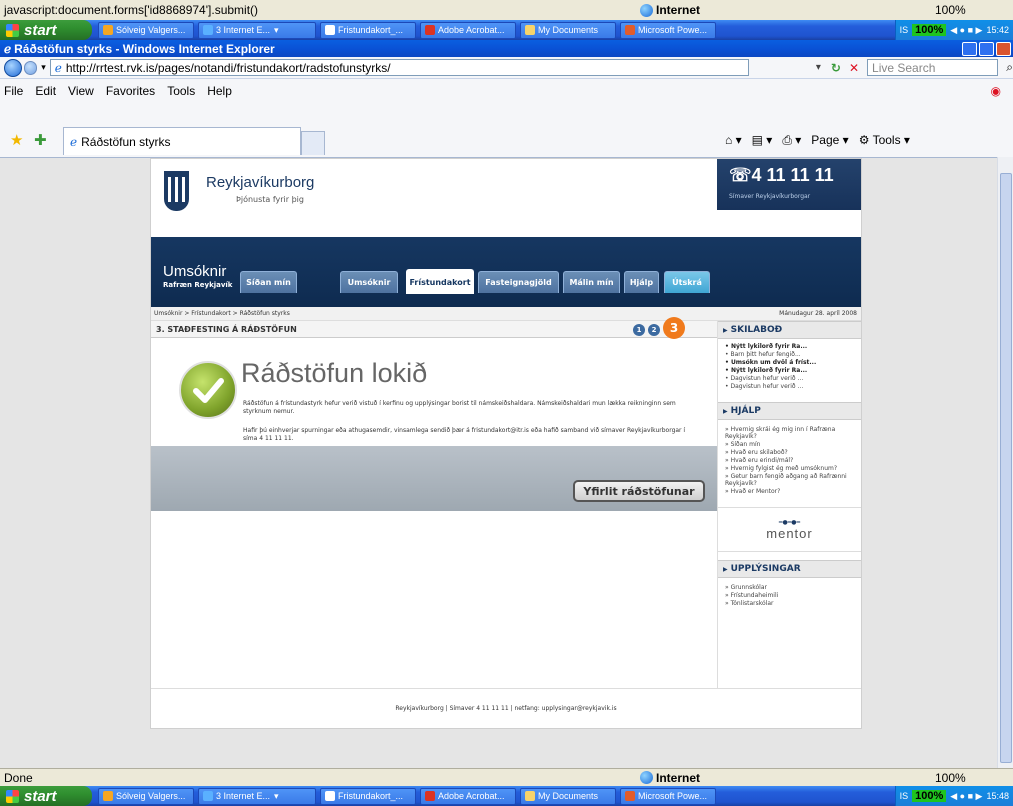  Describe the element at coordinates (787, 491) in the screenshot. I see `help-item: » Hvað er Mentor?` at that location.